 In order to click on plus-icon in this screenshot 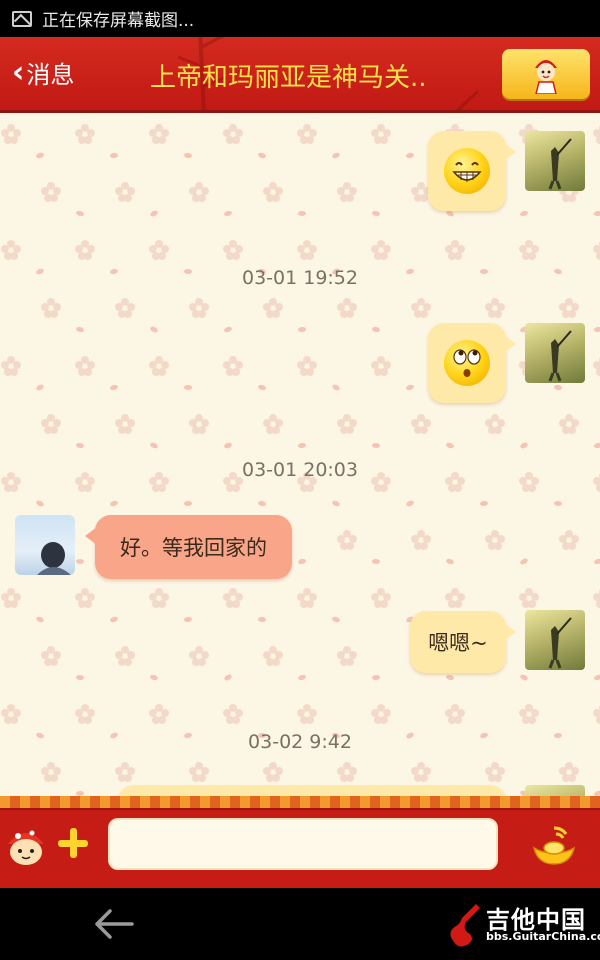, I will do `click(73, 843)`.